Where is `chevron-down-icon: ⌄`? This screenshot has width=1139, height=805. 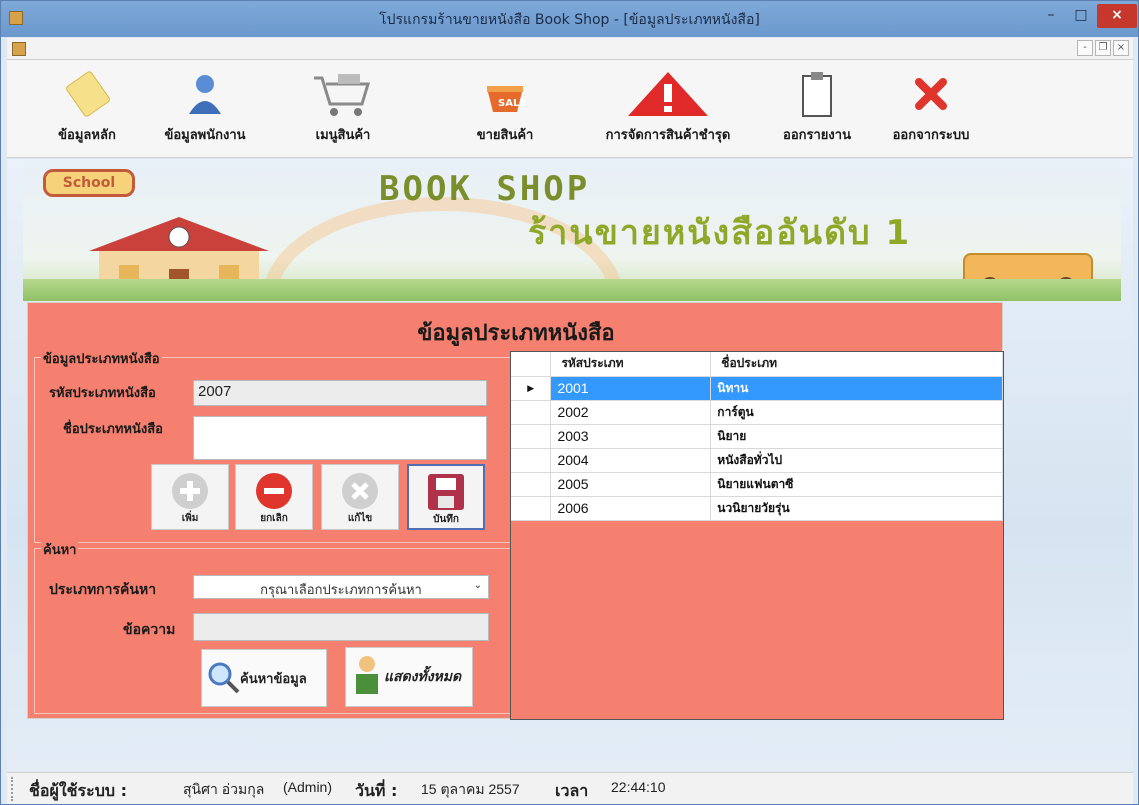 chevron-down-icon: ⌄ is located at coordinates (477, 585).